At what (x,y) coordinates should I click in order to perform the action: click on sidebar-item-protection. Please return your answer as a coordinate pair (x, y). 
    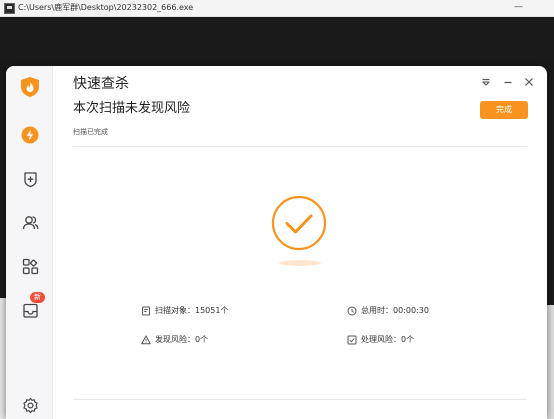
    Looking at the image, I should click on (30, 179).